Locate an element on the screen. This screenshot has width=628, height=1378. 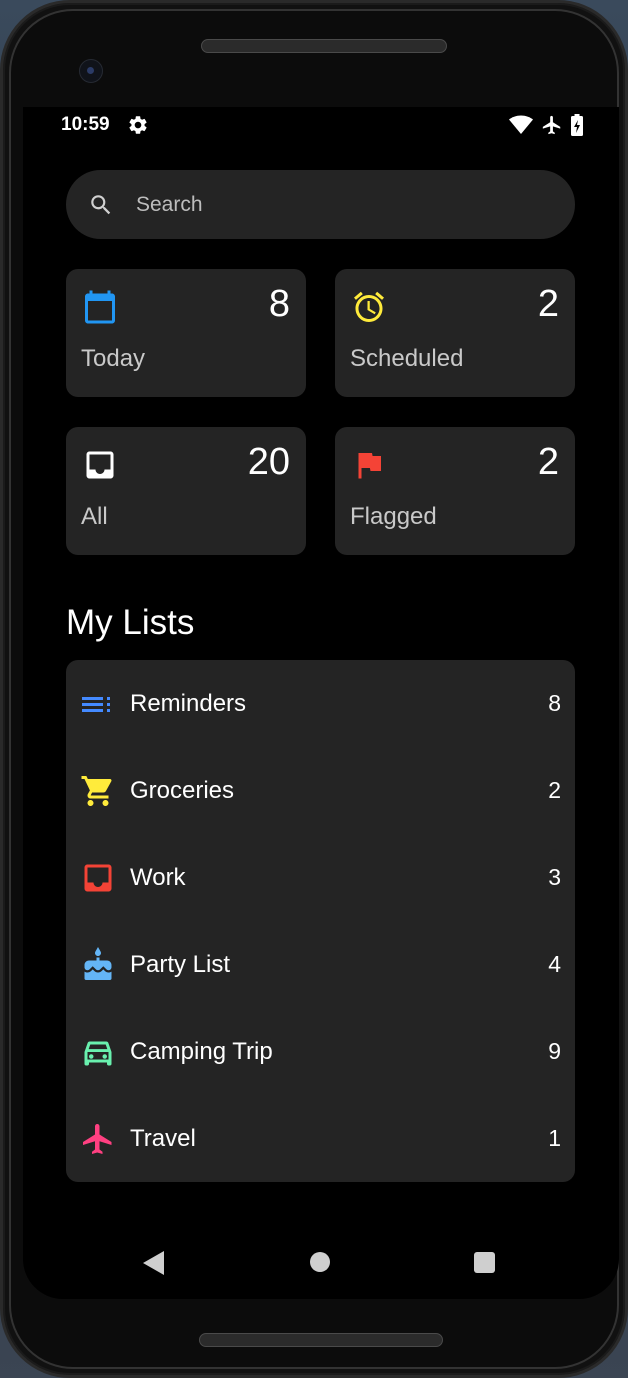
status-icons is located at coordinates (546, 125).